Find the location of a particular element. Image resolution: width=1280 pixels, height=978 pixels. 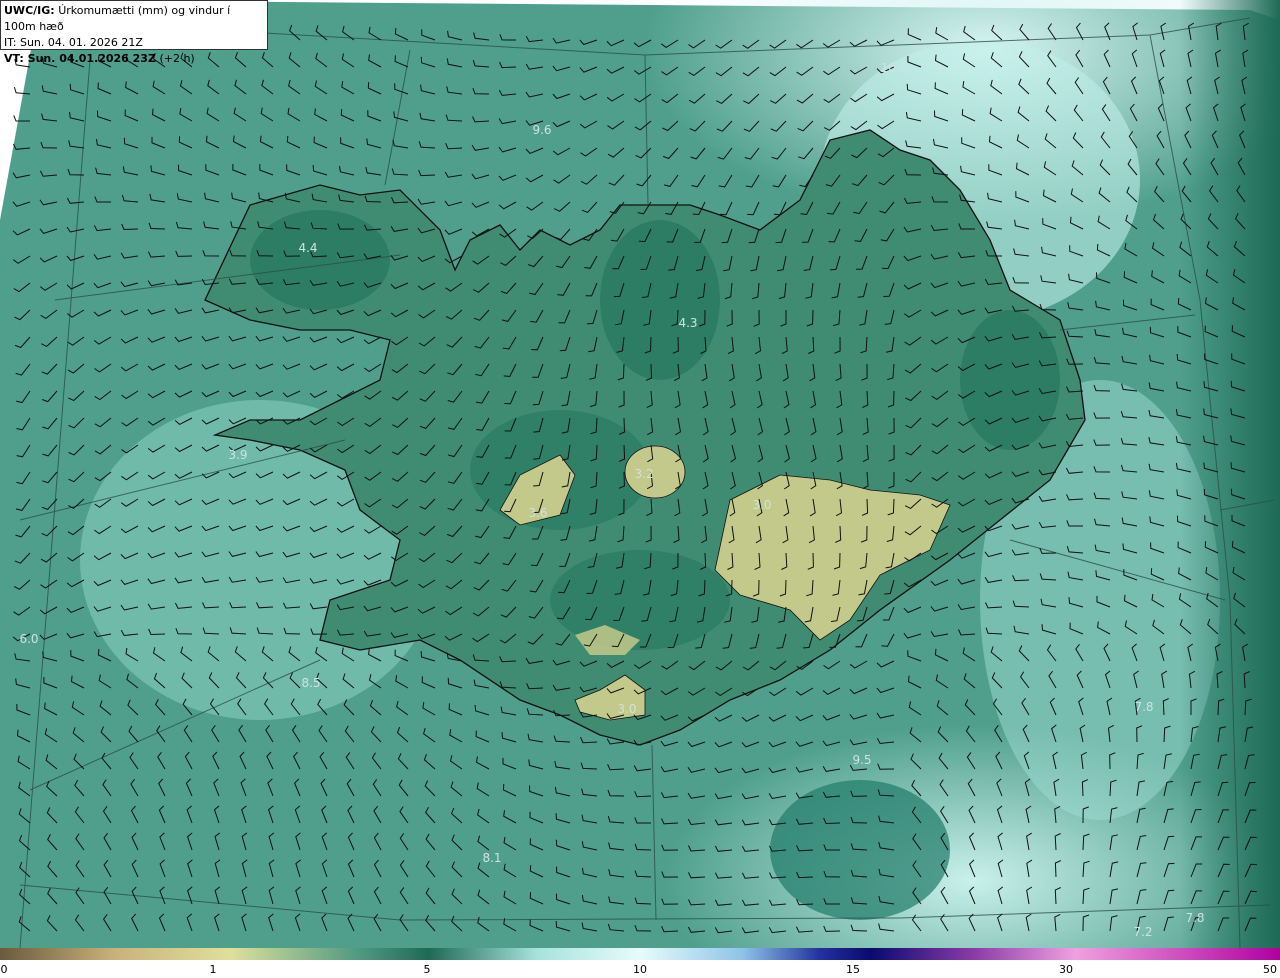

value-label: 7.2 is located at coordinates (1142, 932).